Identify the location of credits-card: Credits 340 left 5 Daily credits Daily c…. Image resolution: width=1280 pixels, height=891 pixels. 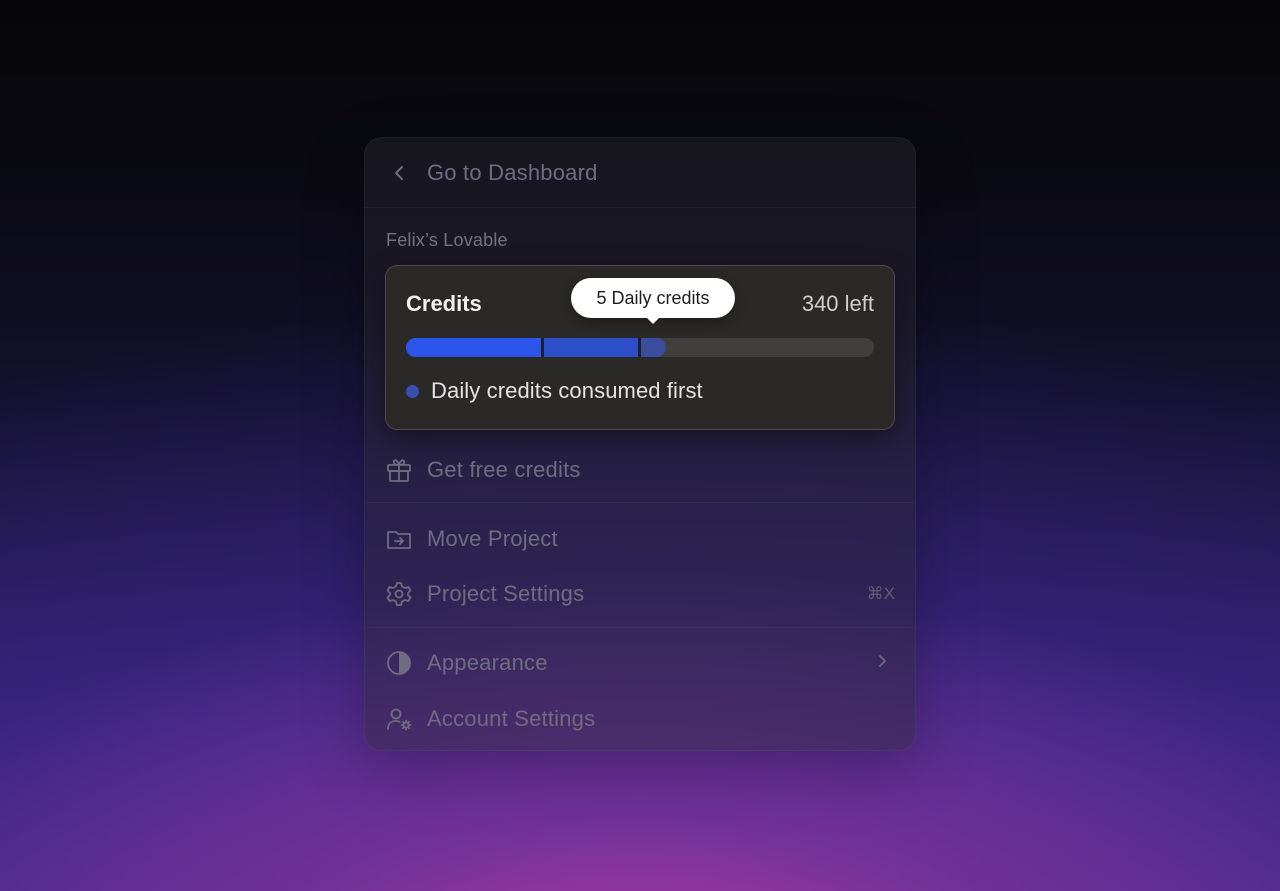
(640, 347).